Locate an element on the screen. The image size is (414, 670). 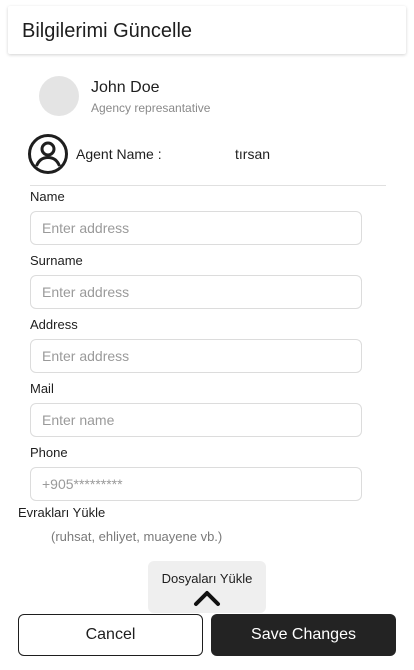
agent-name-label: Agent Name : is located at coordinates (119, 154).